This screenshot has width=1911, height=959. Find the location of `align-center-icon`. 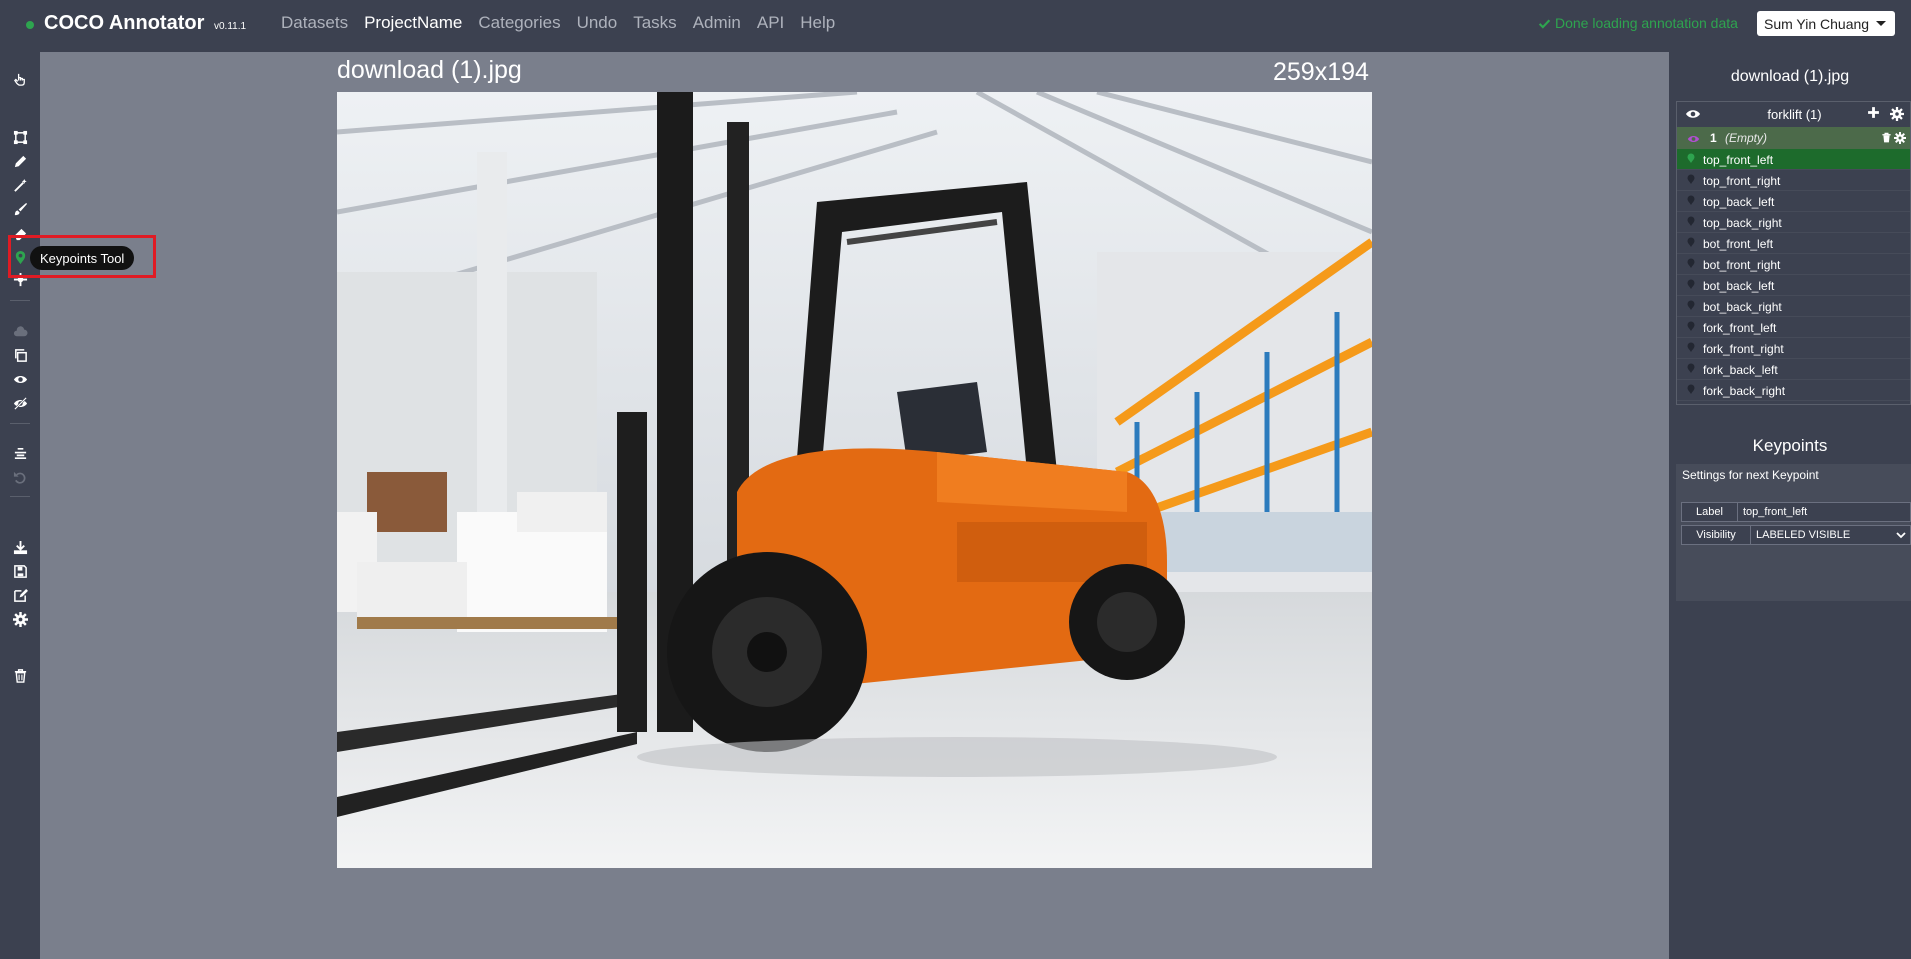

align-center-icon is located at coordinates (20, 453).